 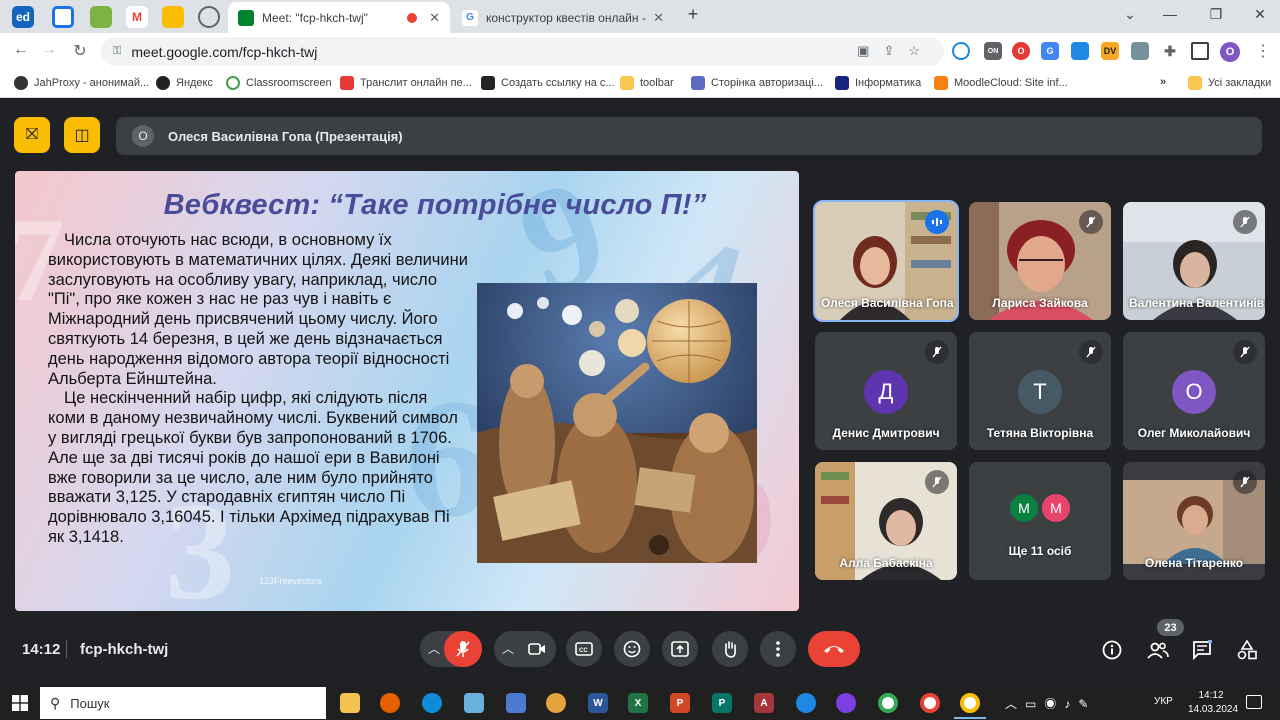 I want to click on participant-avatar: О, so click(x=1194, y=392).